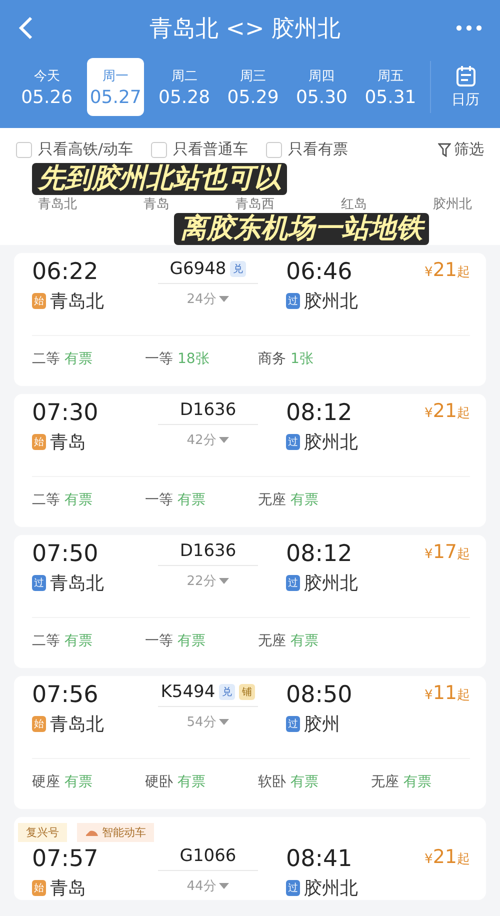 Image resolution: width=500 pixels, height=916 pixels. Describe the element at coordinates (156, 204) in the screenshot. I see `station-label: 青岛` at that location.